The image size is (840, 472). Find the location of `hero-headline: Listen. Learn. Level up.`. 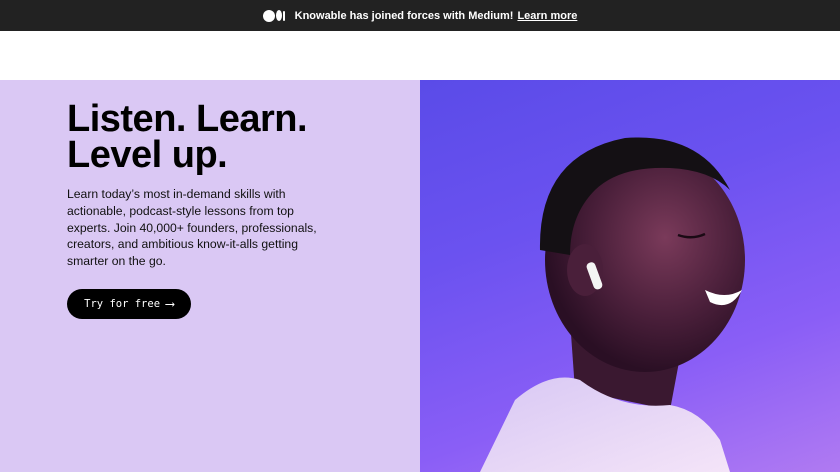

hero-headline: Listen. Learn. Level up. is located at coordinates (237, 137).